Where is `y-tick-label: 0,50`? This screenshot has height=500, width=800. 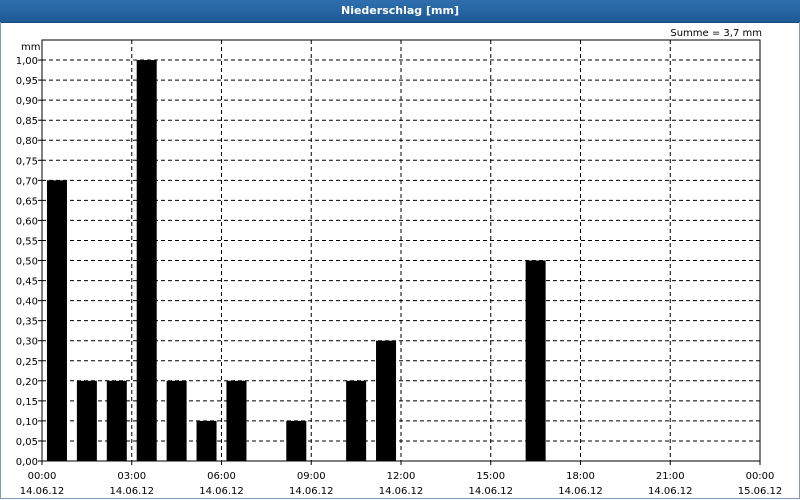
y-tick-label: 0,50 is located at coordinates (27, 262).